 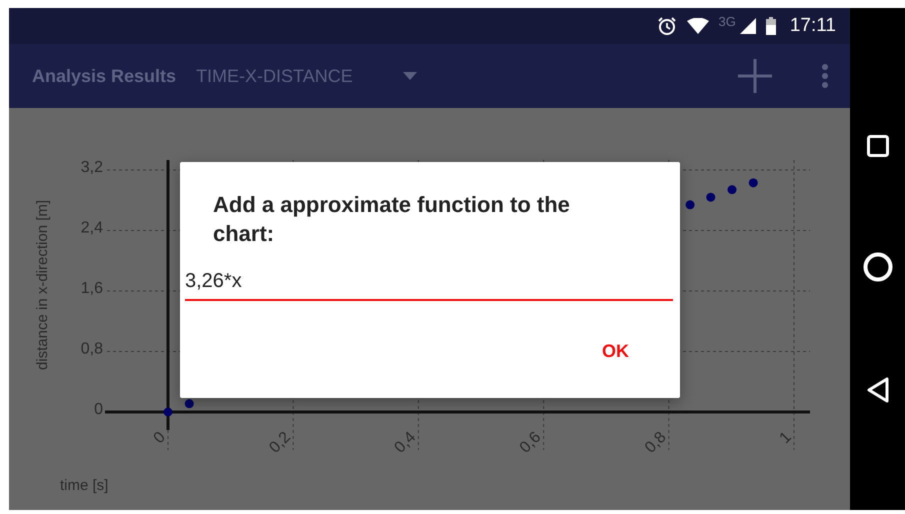 What do you see at coordinates (656, 442) in the screenshot?
I see `x-tick-label: 0,8` at bounding box center [656, 442].